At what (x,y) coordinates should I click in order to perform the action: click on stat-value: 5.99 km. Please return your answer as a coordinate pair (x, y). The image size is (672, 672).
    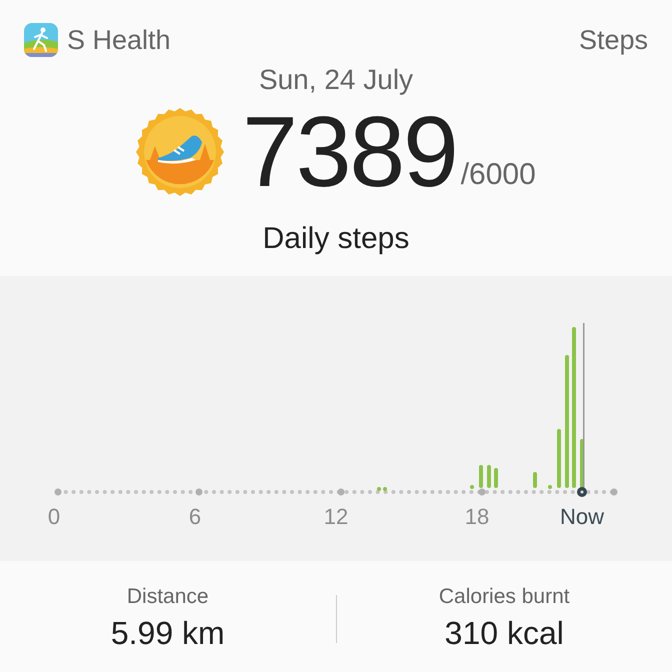
    Looking at the image, I should click on (167, 633).